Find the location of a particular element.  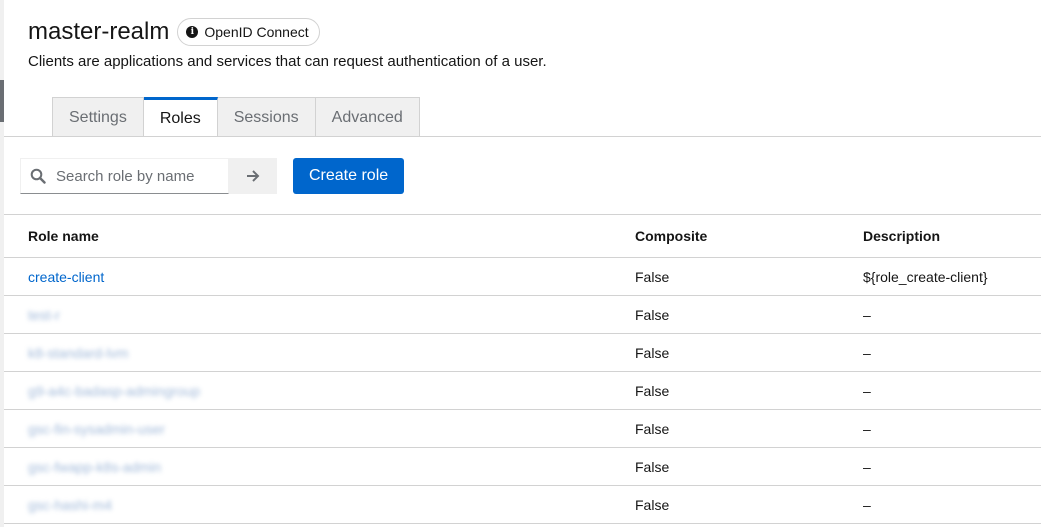

title-row: master-realm i OpenID Connect is located at coordinates (287, 32).